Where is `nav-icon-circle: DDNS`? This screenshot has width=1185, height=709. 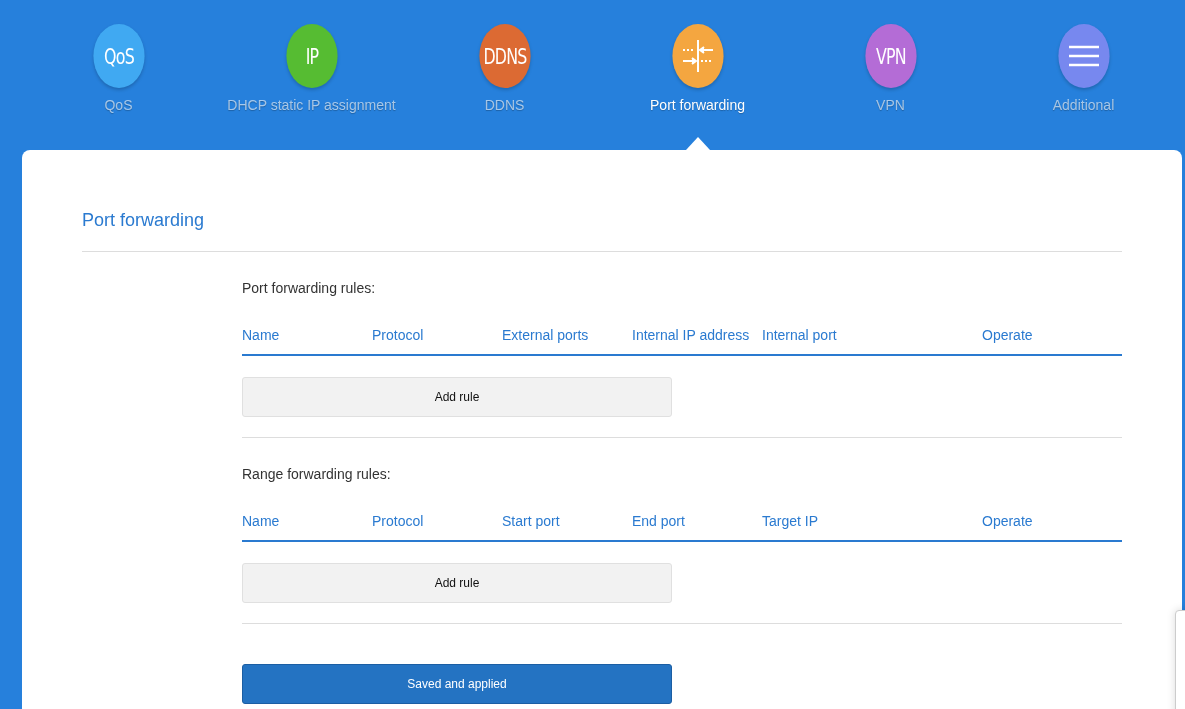 nav-icon-circle: DDNS is located at coordinates (504, 56).